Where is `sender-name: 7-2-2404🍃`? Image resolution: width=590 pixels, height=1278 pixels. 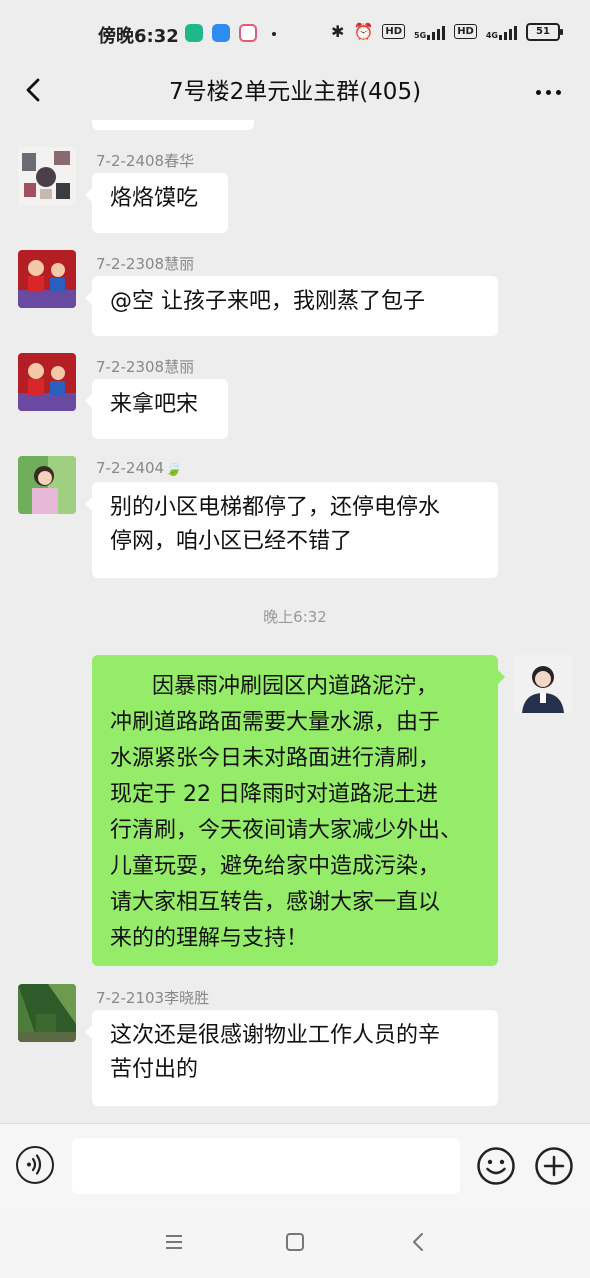 sender-name: 7-2-2404🍃 is located at coordinates (139, 468).